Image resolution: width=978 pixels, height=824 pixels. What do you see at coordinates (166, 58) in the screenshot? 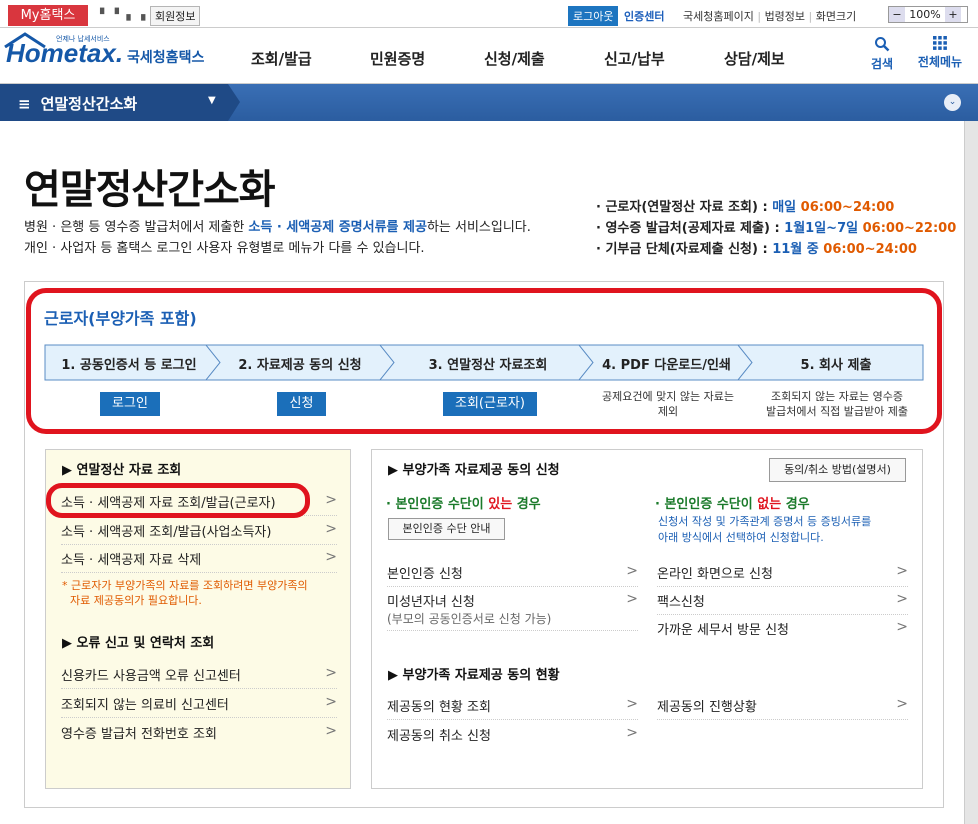
I see `logo-subtext: 국세청홈택스` at bounding box center [166, 58].